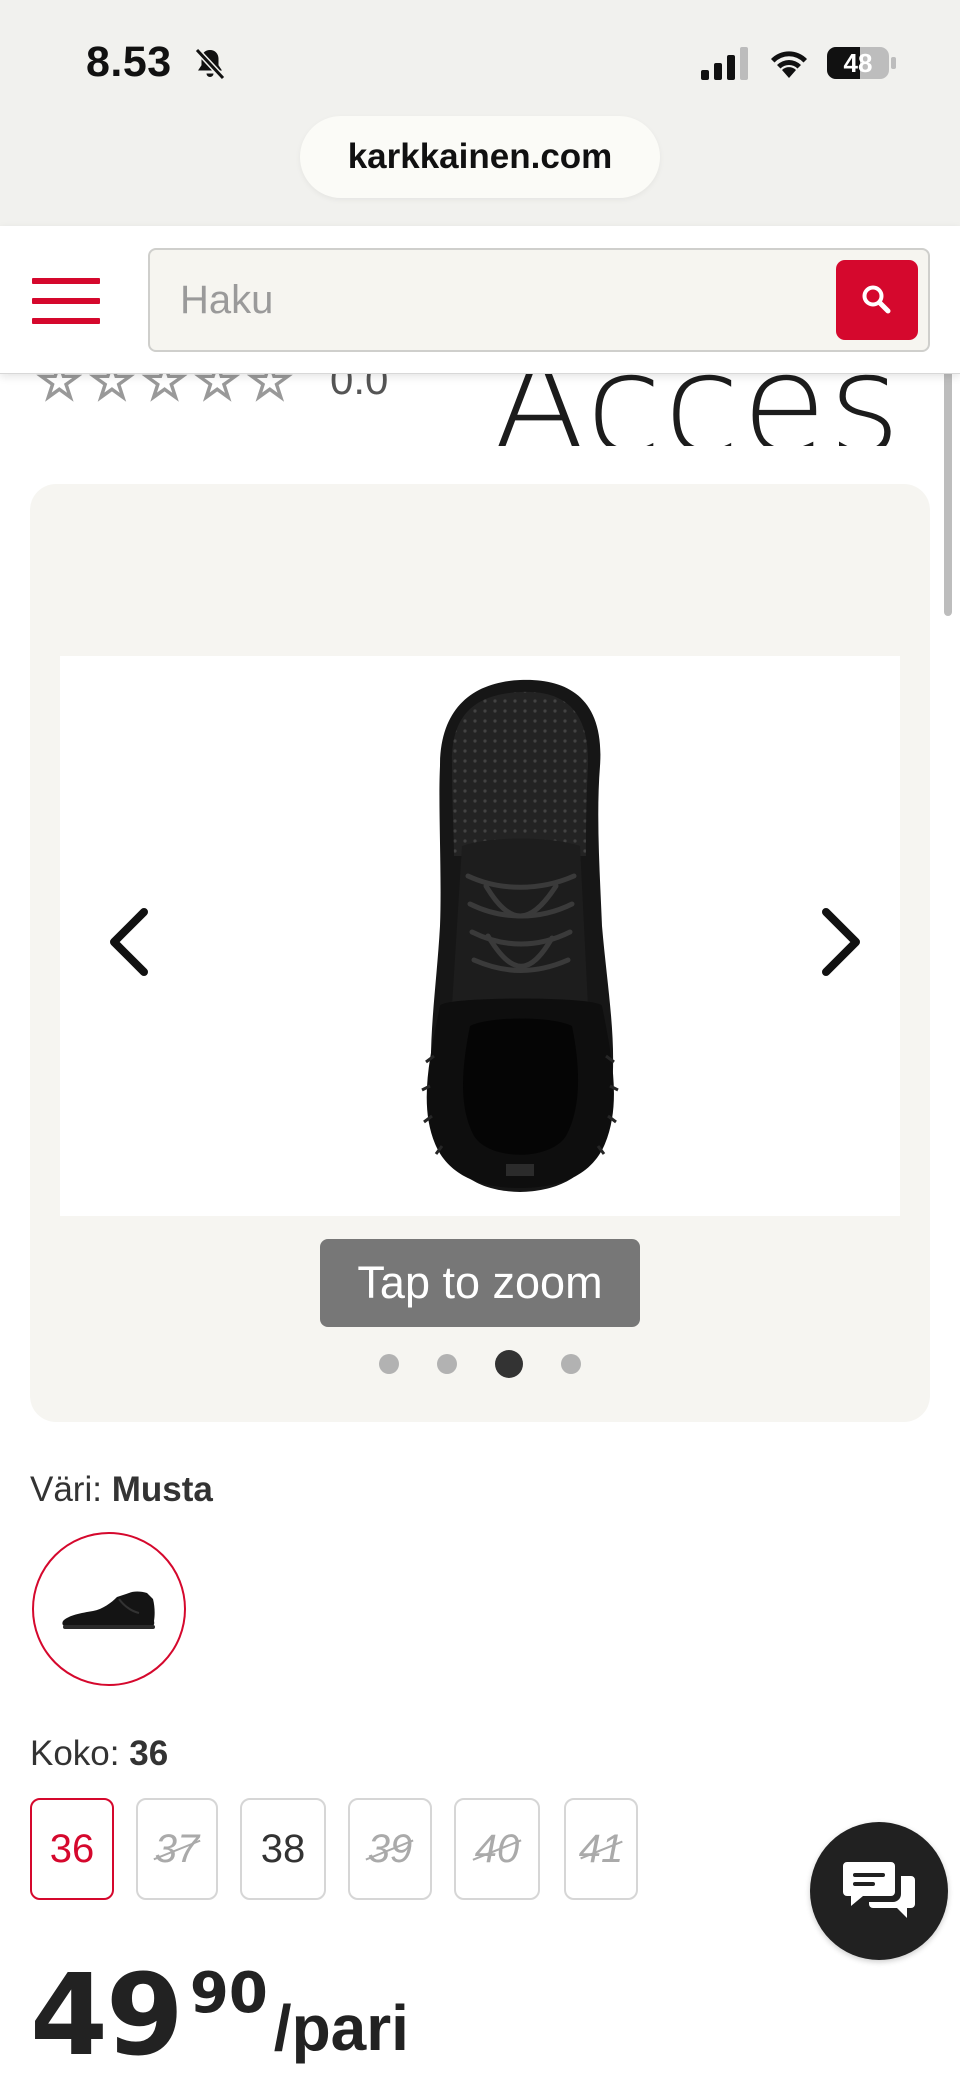 The height and width of the screenshot is (2078, 960). I want to click on size-option-37: 37, so click(177, 1849).